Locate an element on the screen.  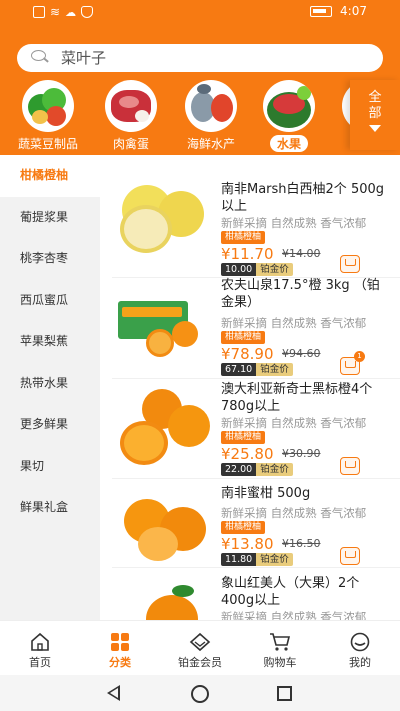
tab-label: 首页 is located at coordinates (40, 662).